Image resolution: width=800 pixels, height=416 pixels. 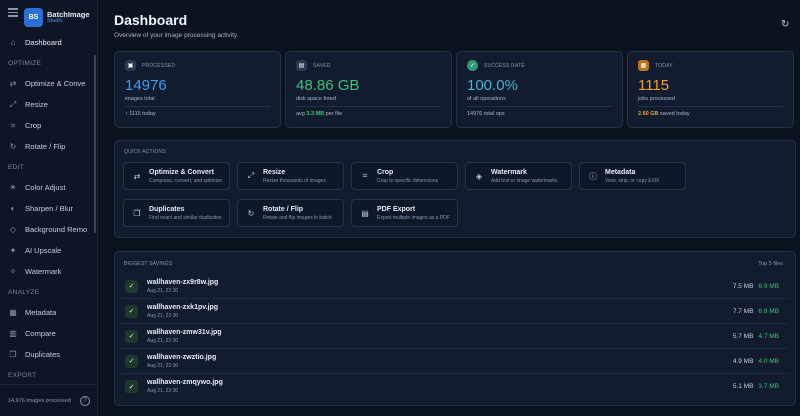 I want to click on sun-icon: ☀, so click(x=13, y=187).